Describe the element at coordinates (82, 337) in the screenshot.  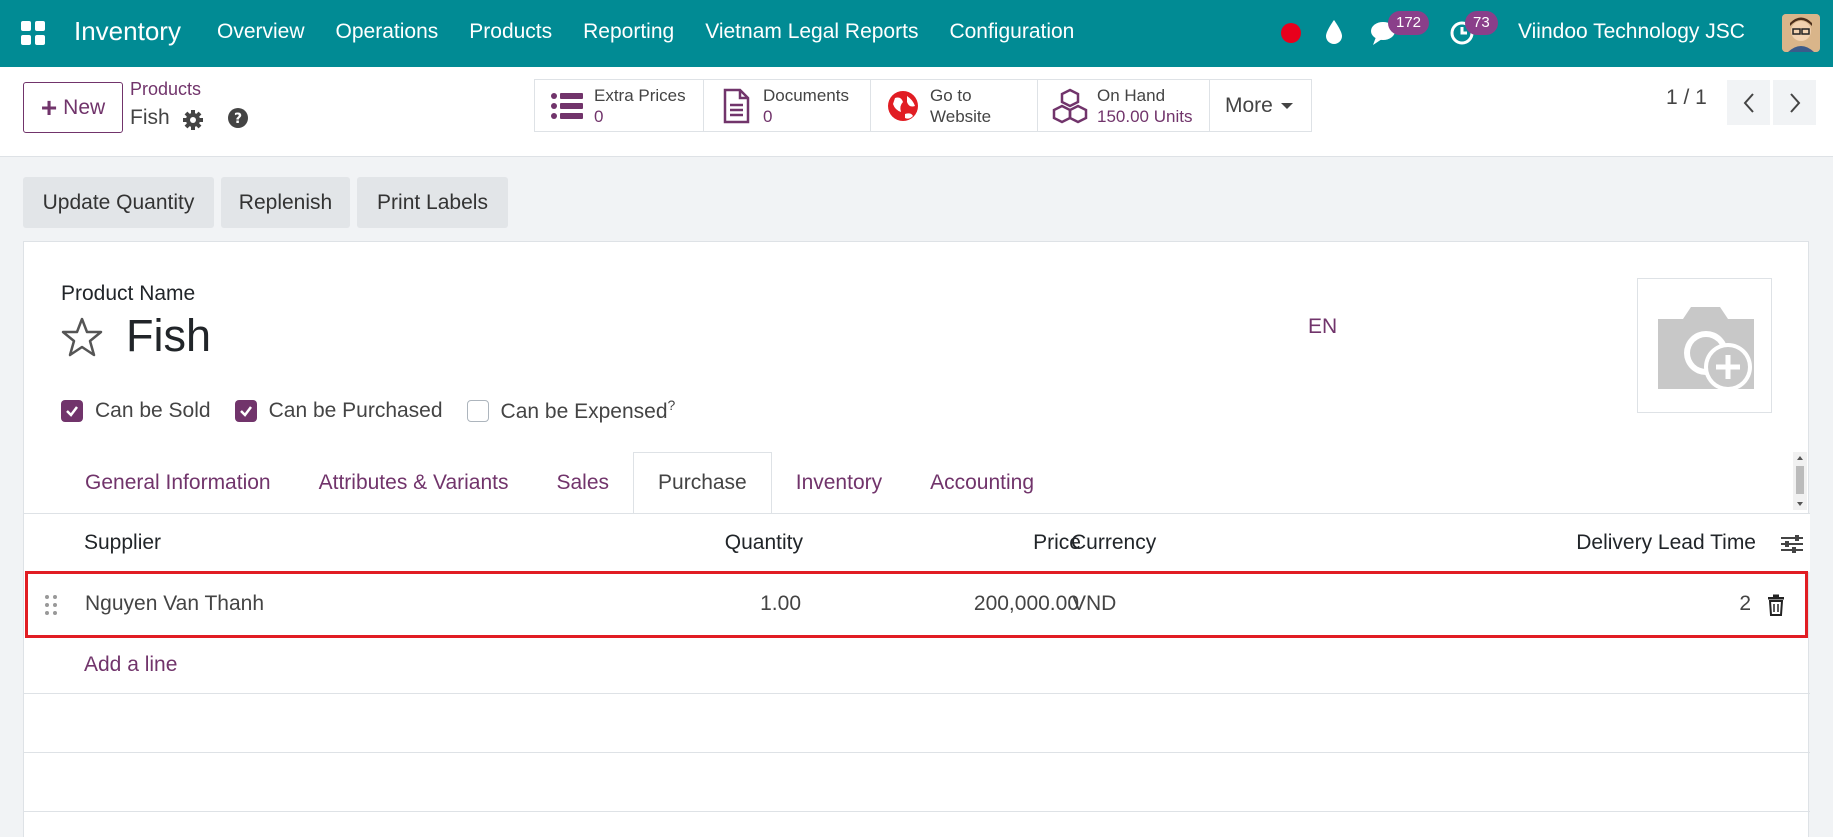
I see `star-icon` at that location.